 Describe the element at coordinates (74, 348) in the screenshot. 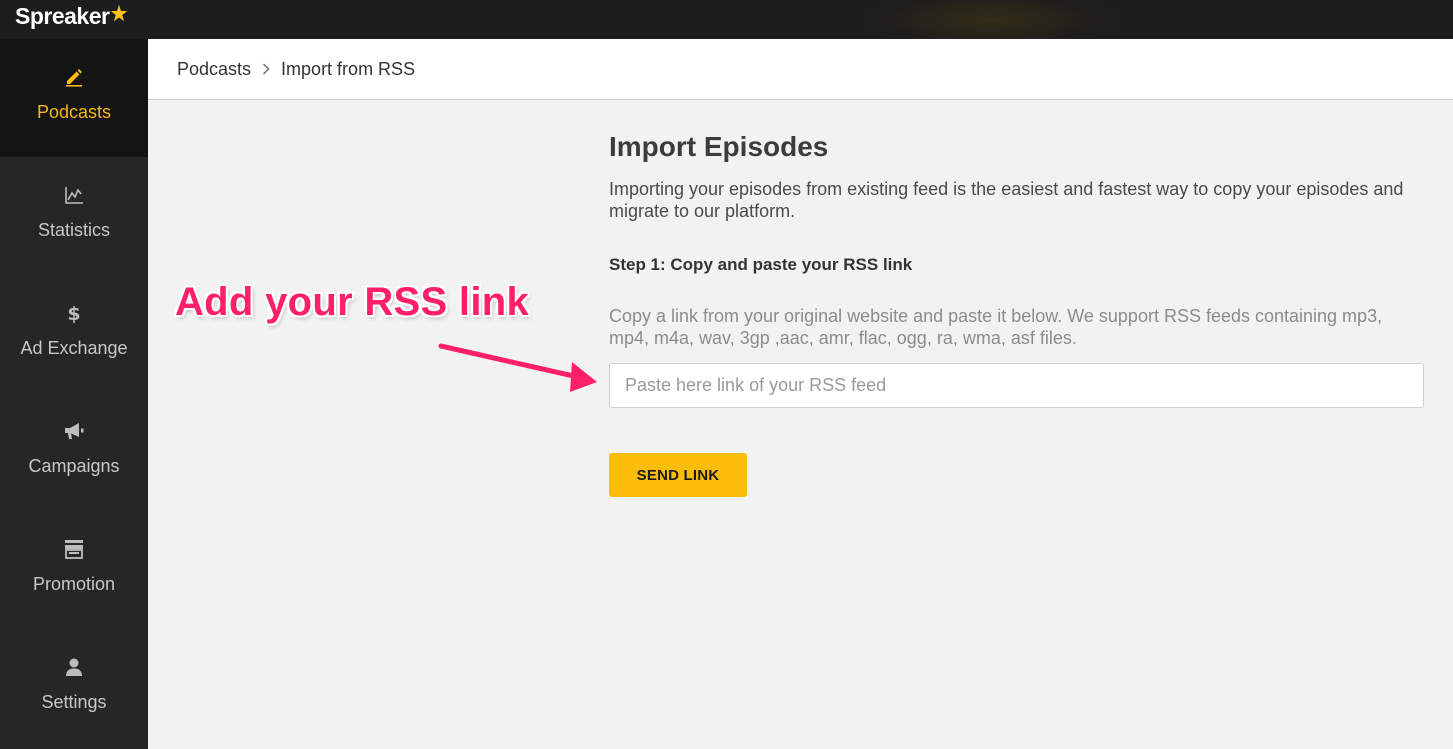

I see `sidebar-item-label: Ad Exchange` at that location.